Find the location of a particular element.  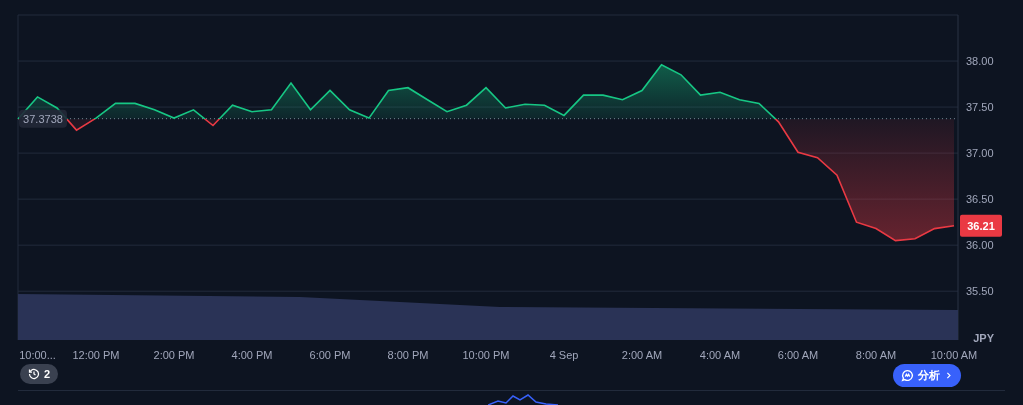

history-button: 2 is located at coordinates (39, 374).